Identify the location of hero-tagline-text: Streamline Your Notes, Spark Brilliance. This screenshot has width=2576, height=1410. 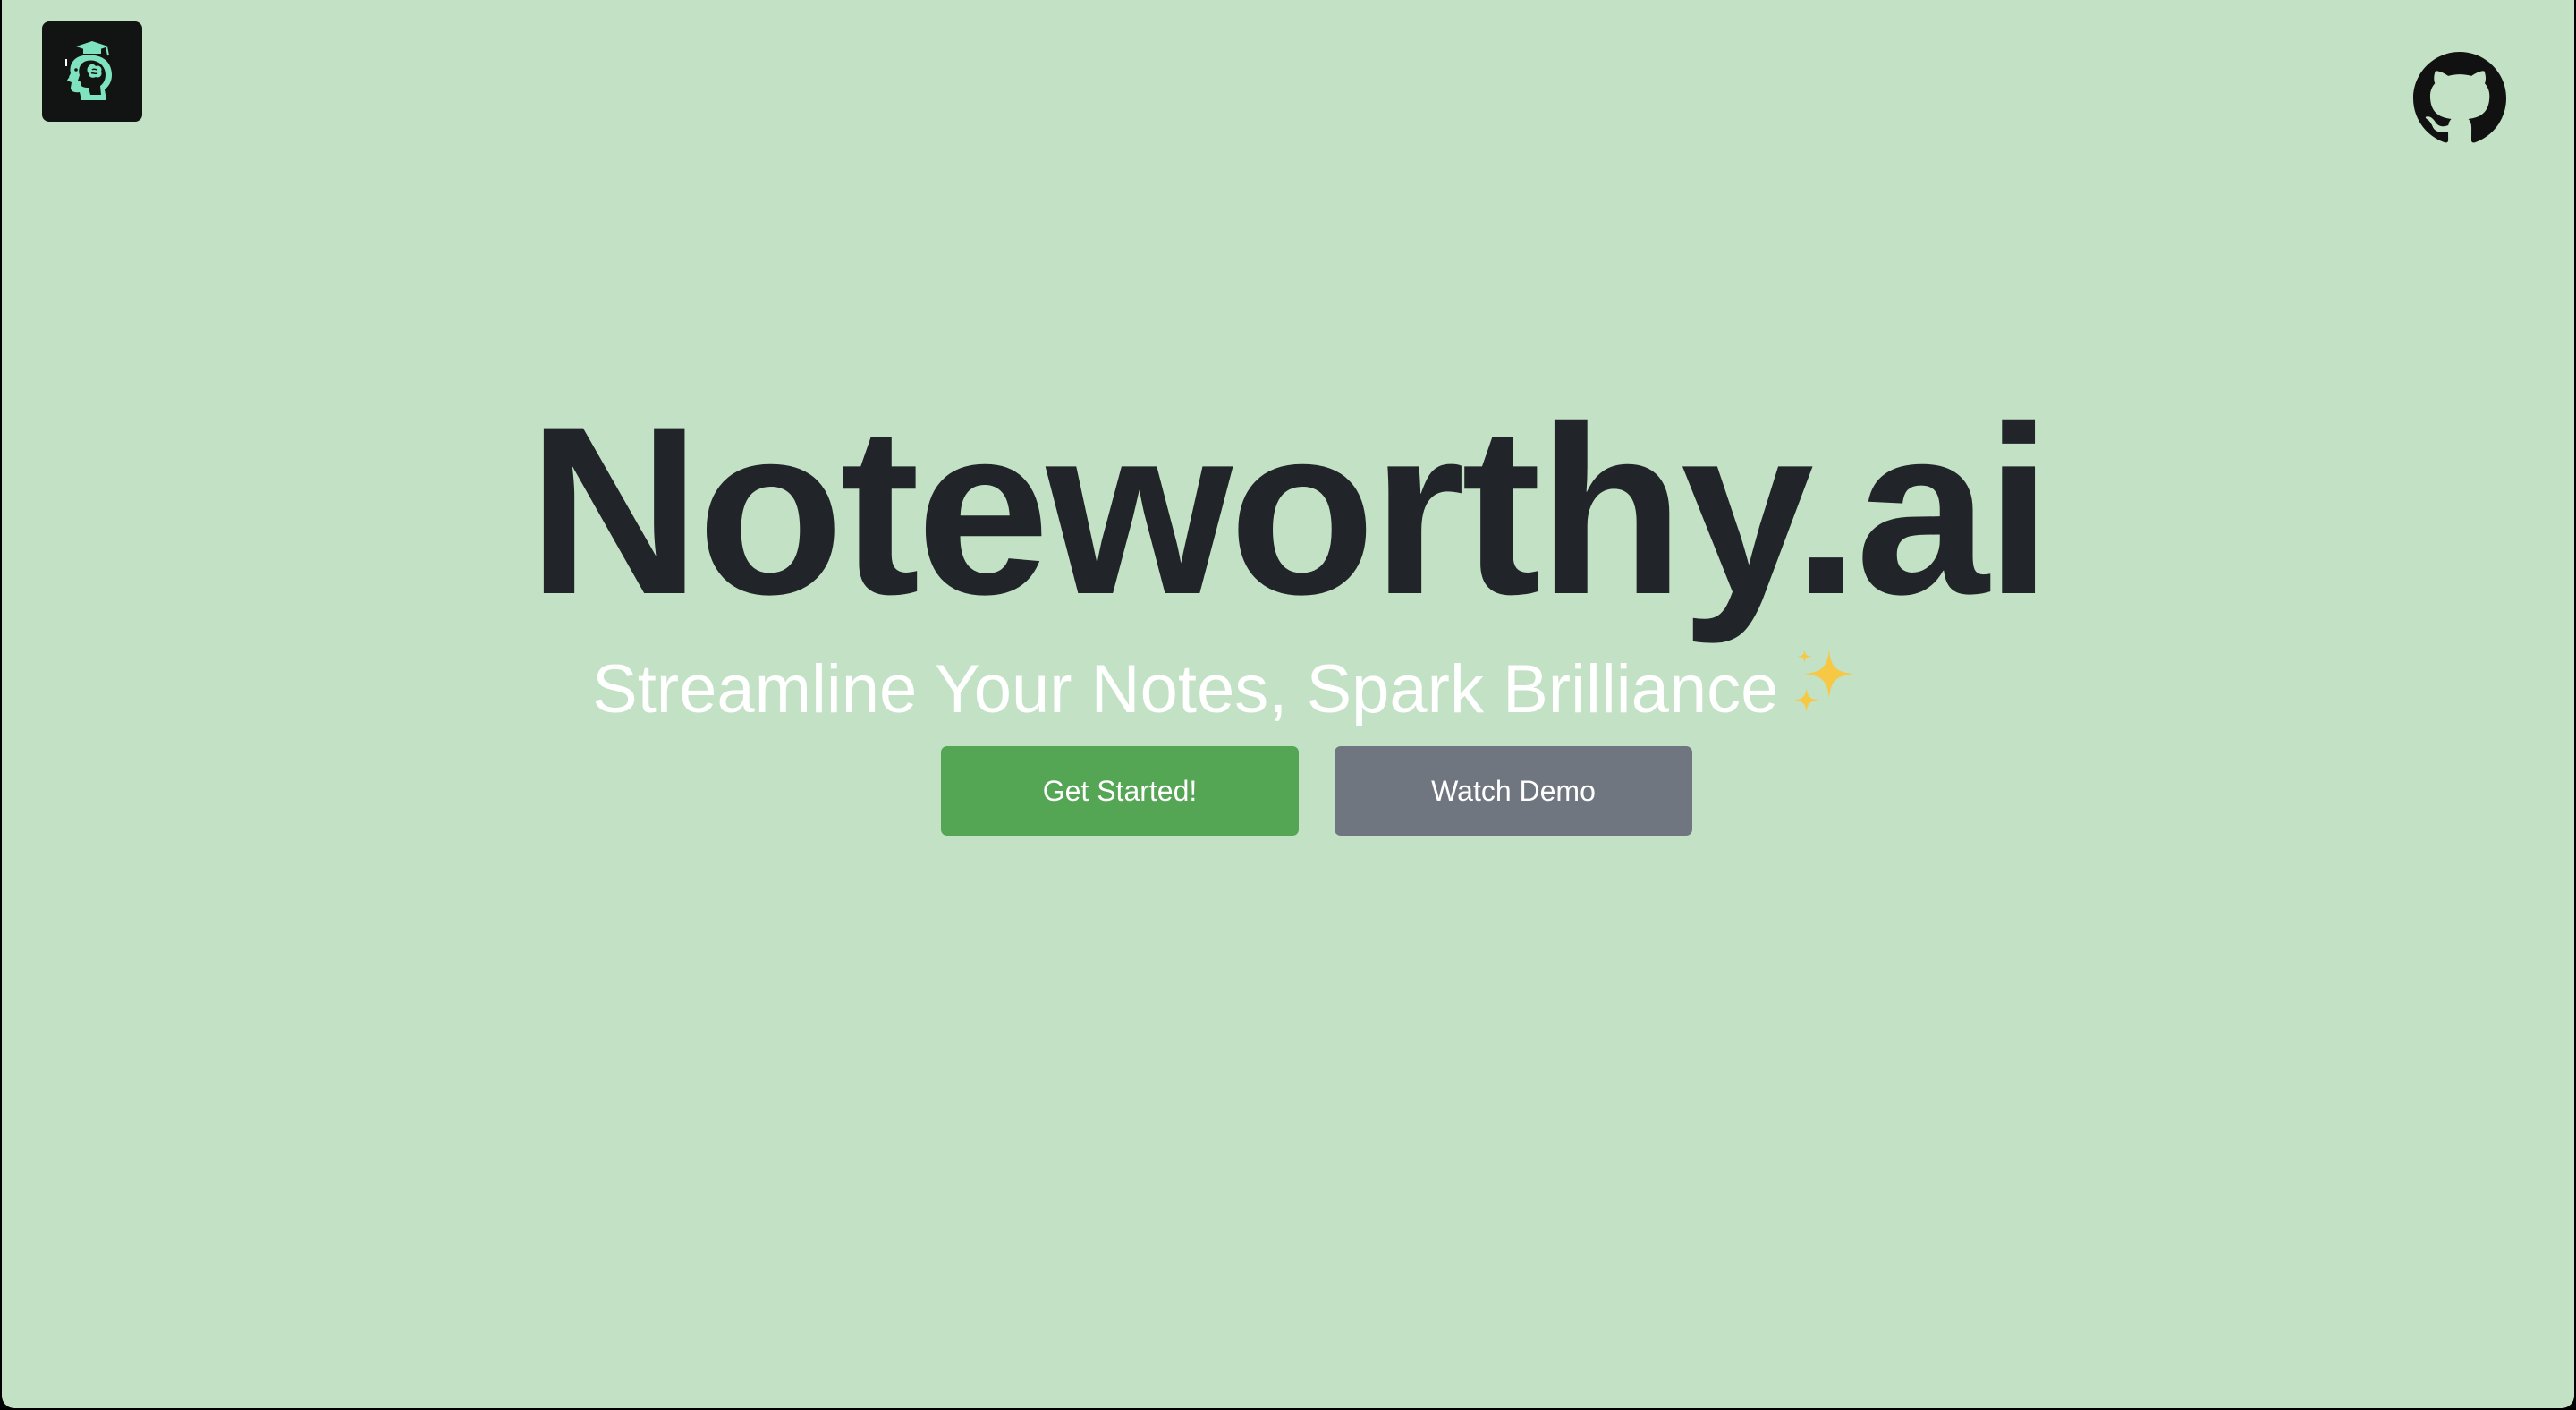
(1185, 689).